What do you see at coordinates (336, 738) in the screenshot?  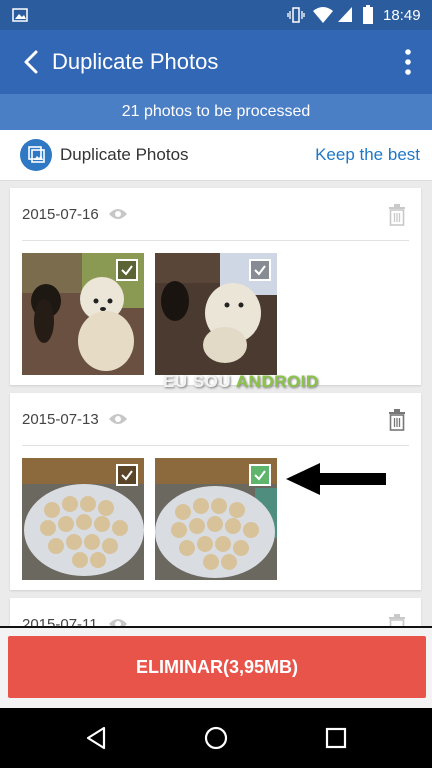 I see `nav-recents-icon` at bounding box center [336, 738].